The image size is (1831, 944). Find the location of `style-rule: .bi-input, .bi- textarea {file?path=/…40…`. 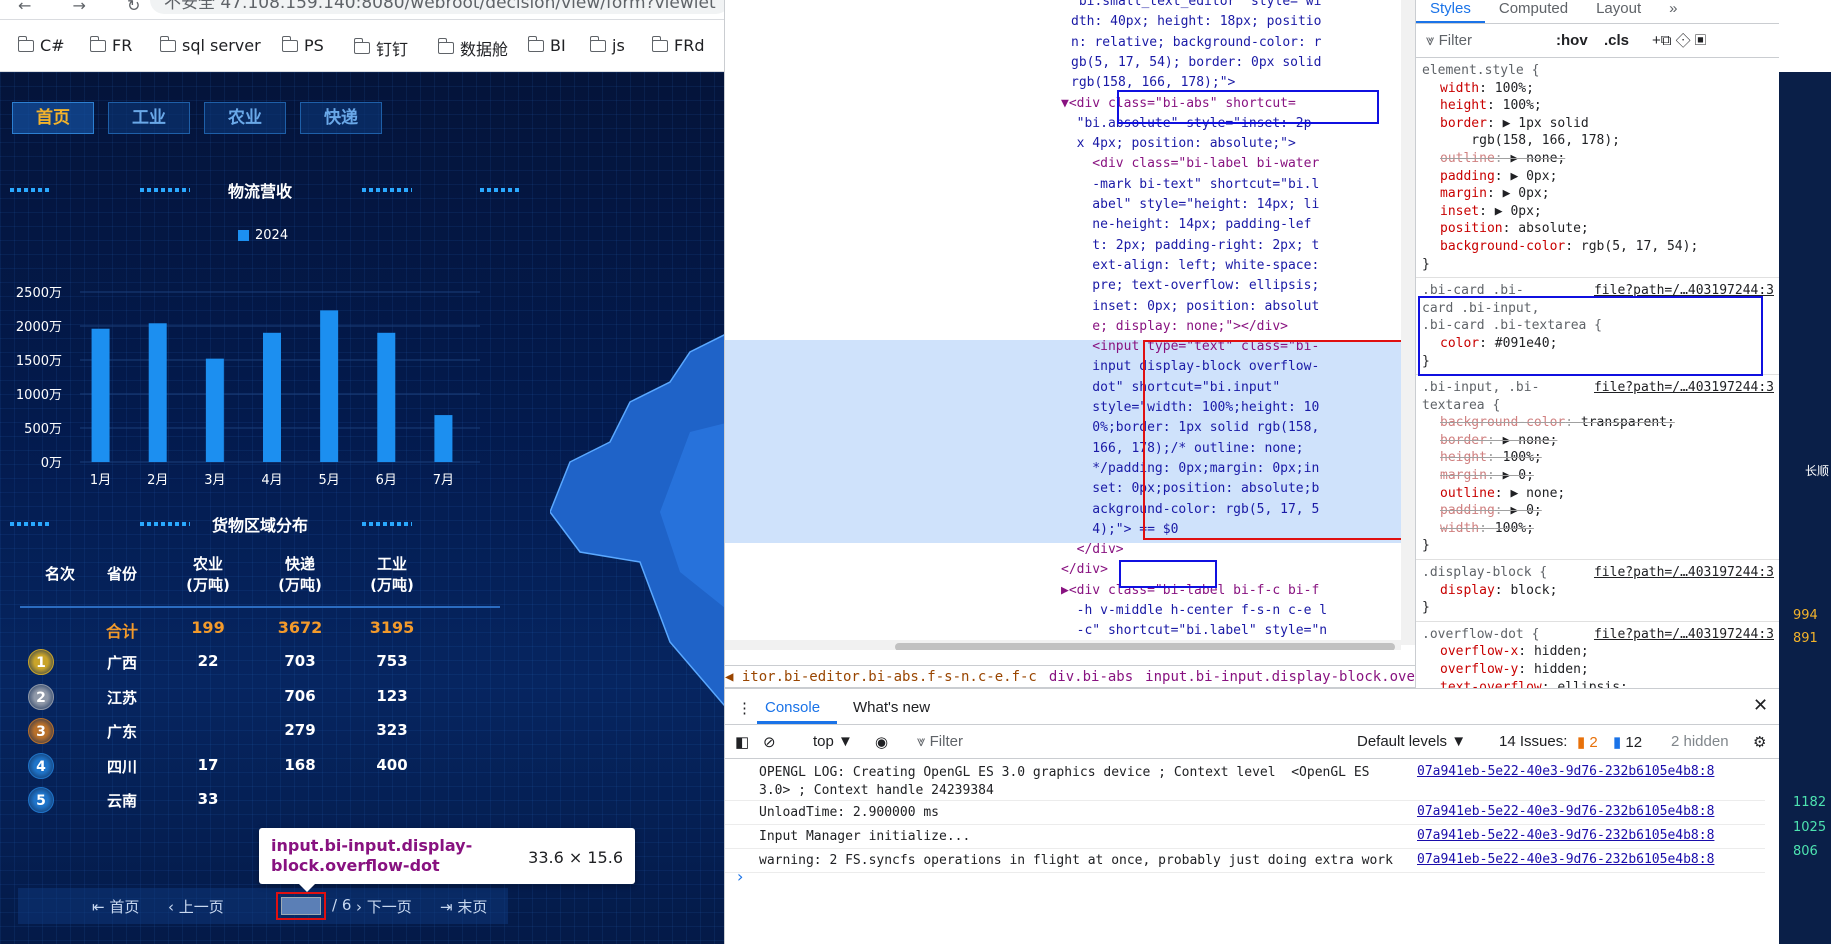

style-rule: .bi-input, .bi- textarea {file?path=/…40… is located at coordinates (1598, 468).